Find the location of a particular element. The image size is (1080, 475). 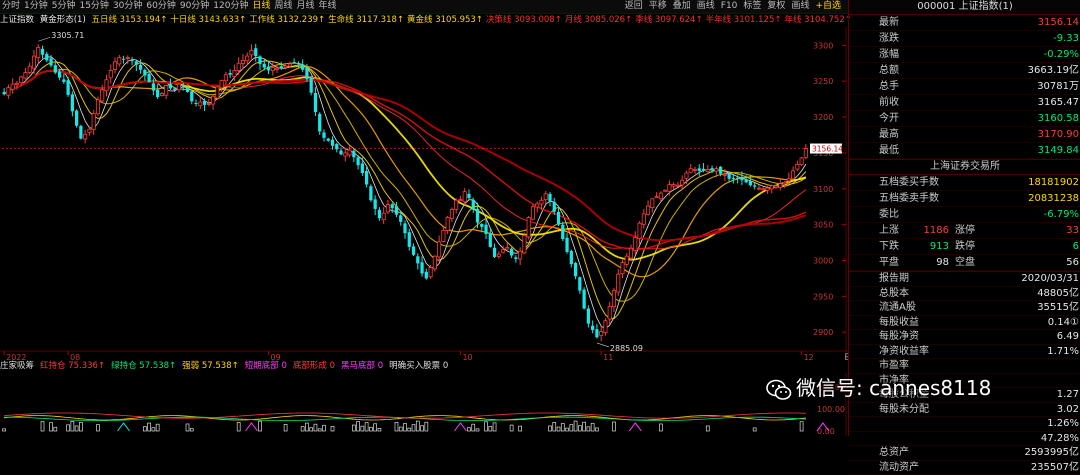

period-tab-7: 120分钟 is located at coordinates (230, 6).